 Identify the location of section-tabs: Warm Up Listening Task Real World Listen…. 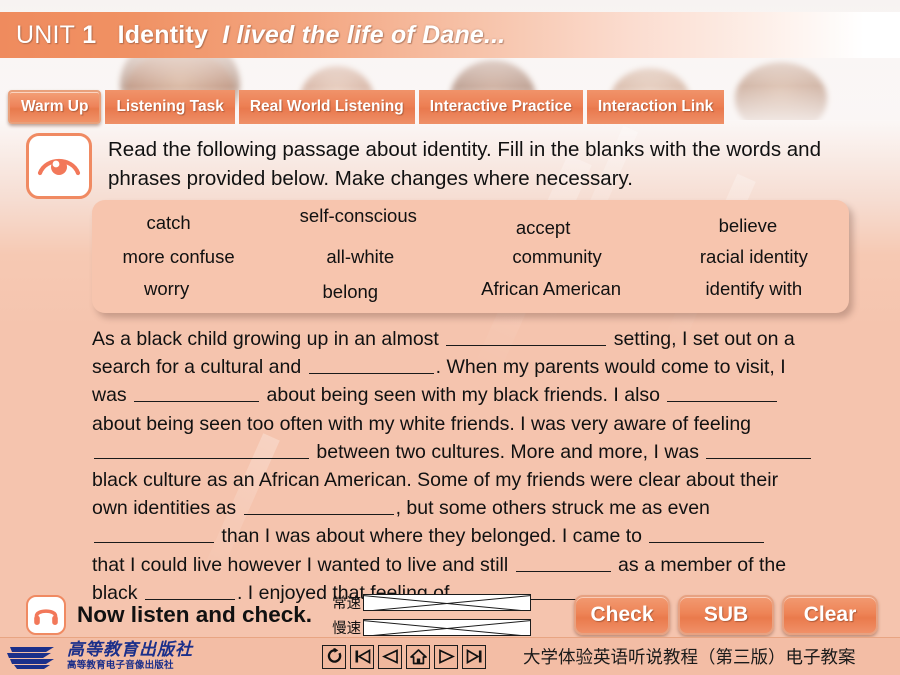
(450, 107).